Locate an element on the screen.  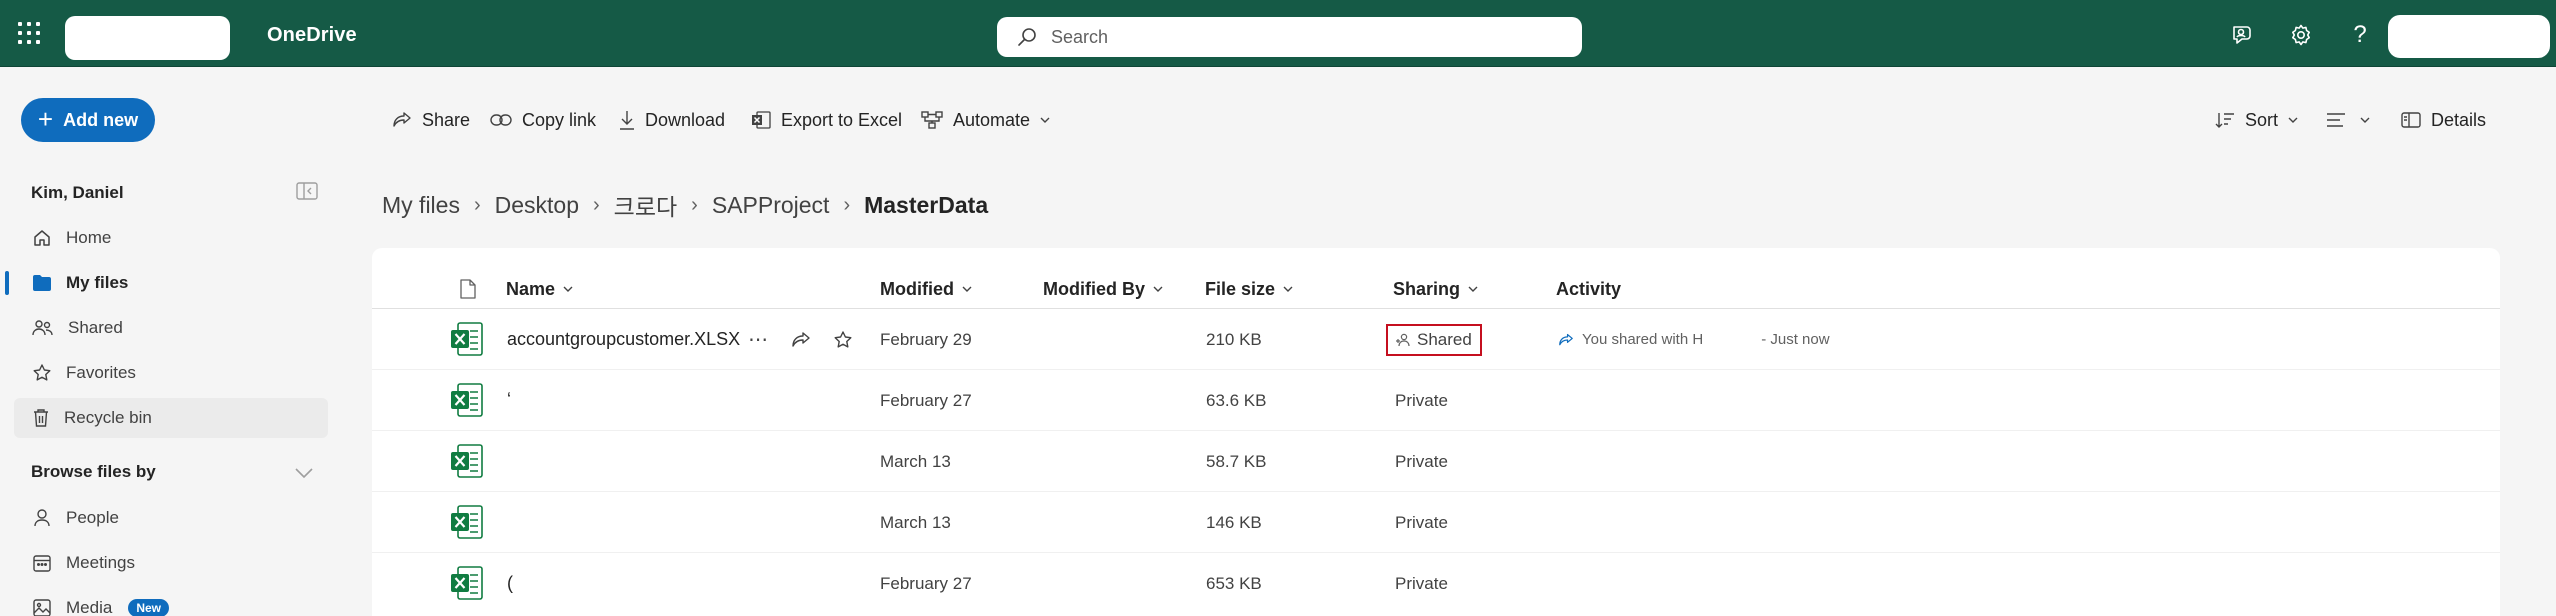
calendar-icon is located at coordinates (42, 563).